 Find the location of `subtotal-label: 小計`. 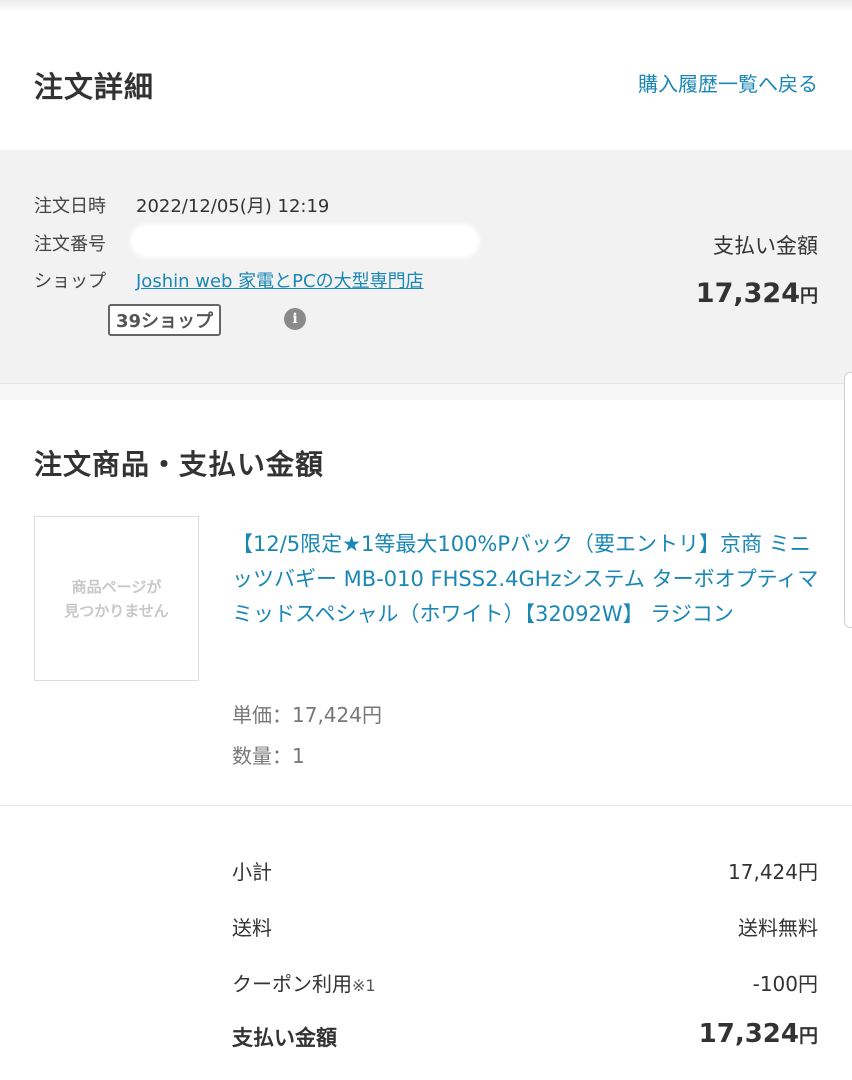

subtotal-label: 小計 is located at coordinates (252, 872).